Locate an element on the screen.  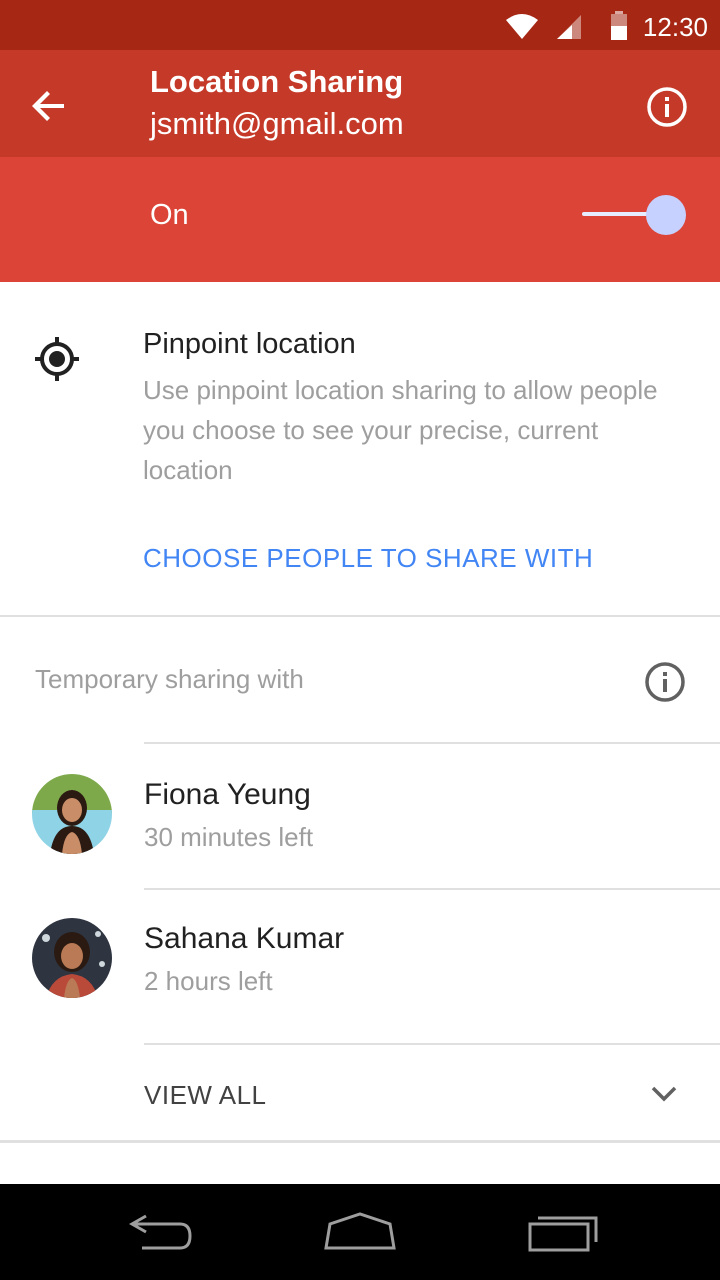
clock: 12:30 is located at coordinates (675, 27).